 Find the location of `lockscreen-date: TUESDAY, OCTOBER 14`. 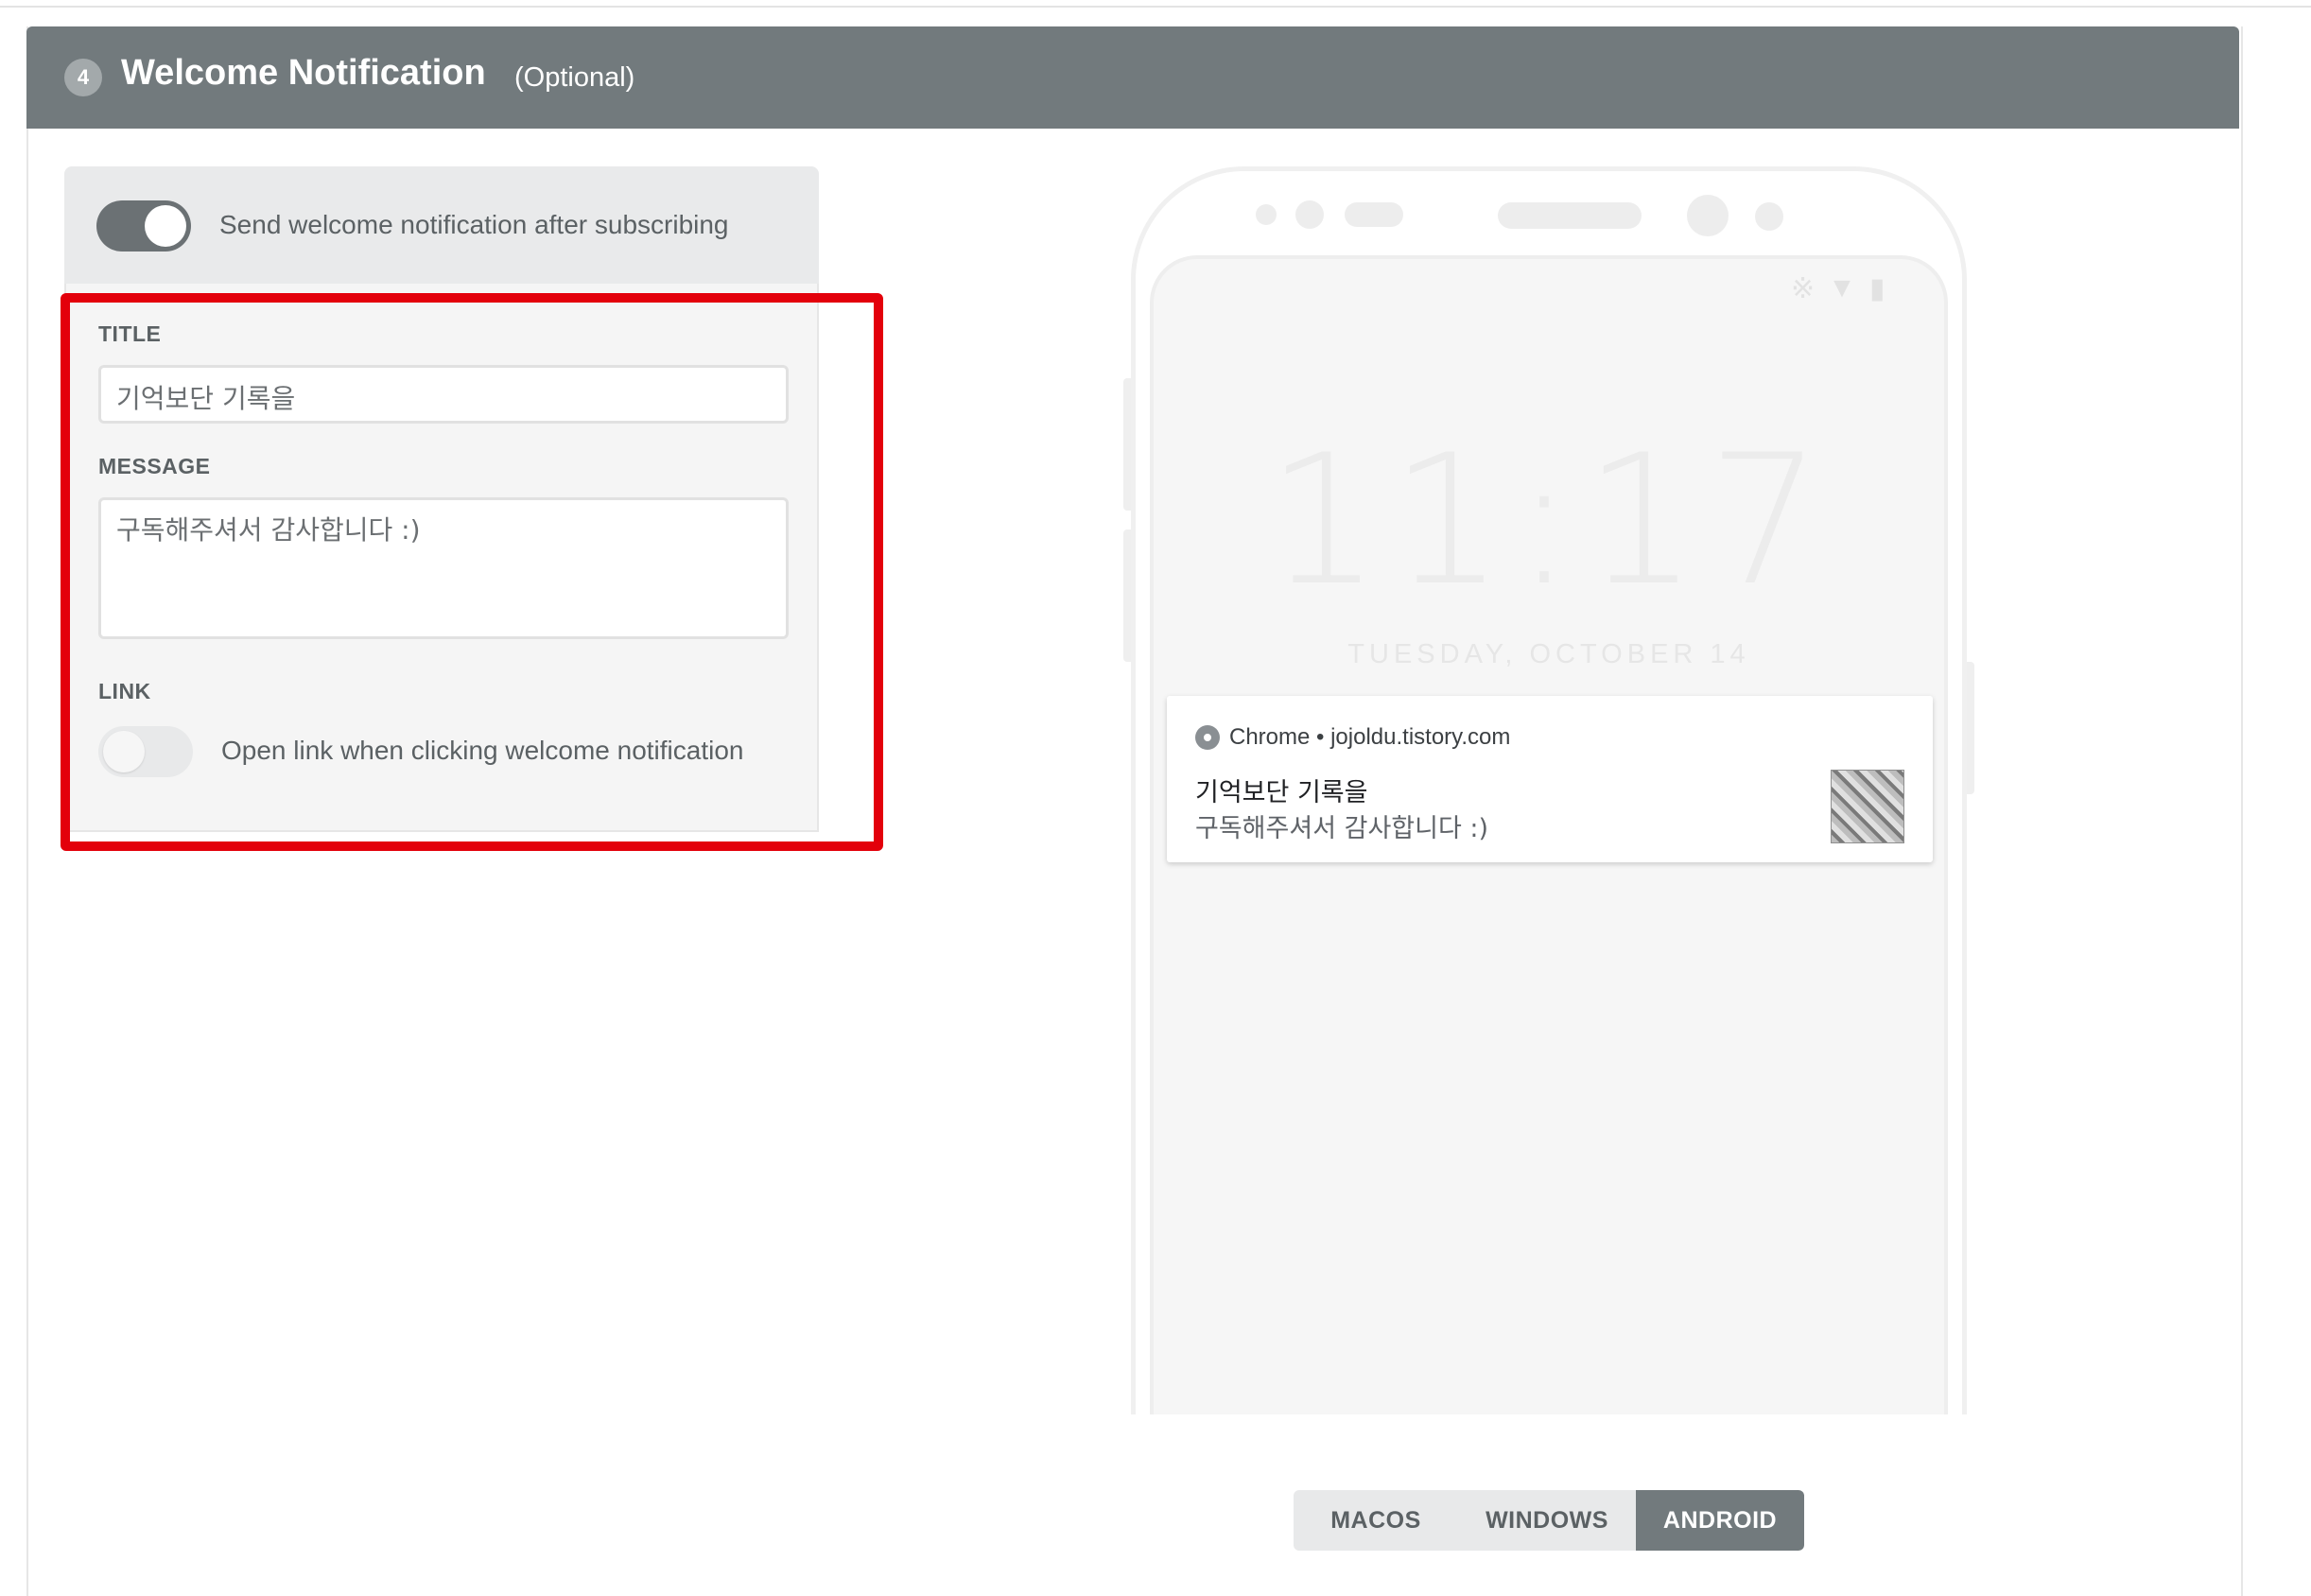

lockscreen-date: TUESDAY, OCTOBER 14 is located at coordinates (1549, 654).